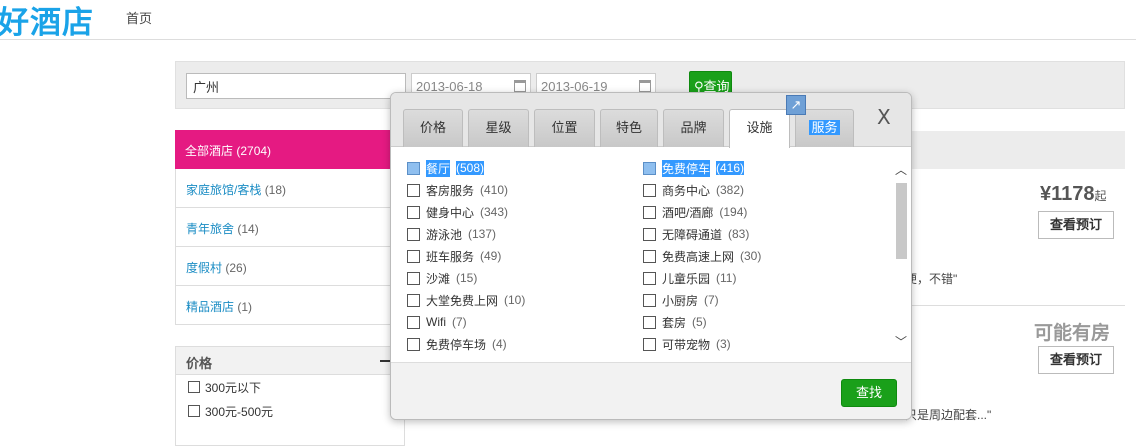  What do you see at coordinates (204, 268) in the screenshot?
I see `category-label: 度假村` at bounding box center [204, 268].